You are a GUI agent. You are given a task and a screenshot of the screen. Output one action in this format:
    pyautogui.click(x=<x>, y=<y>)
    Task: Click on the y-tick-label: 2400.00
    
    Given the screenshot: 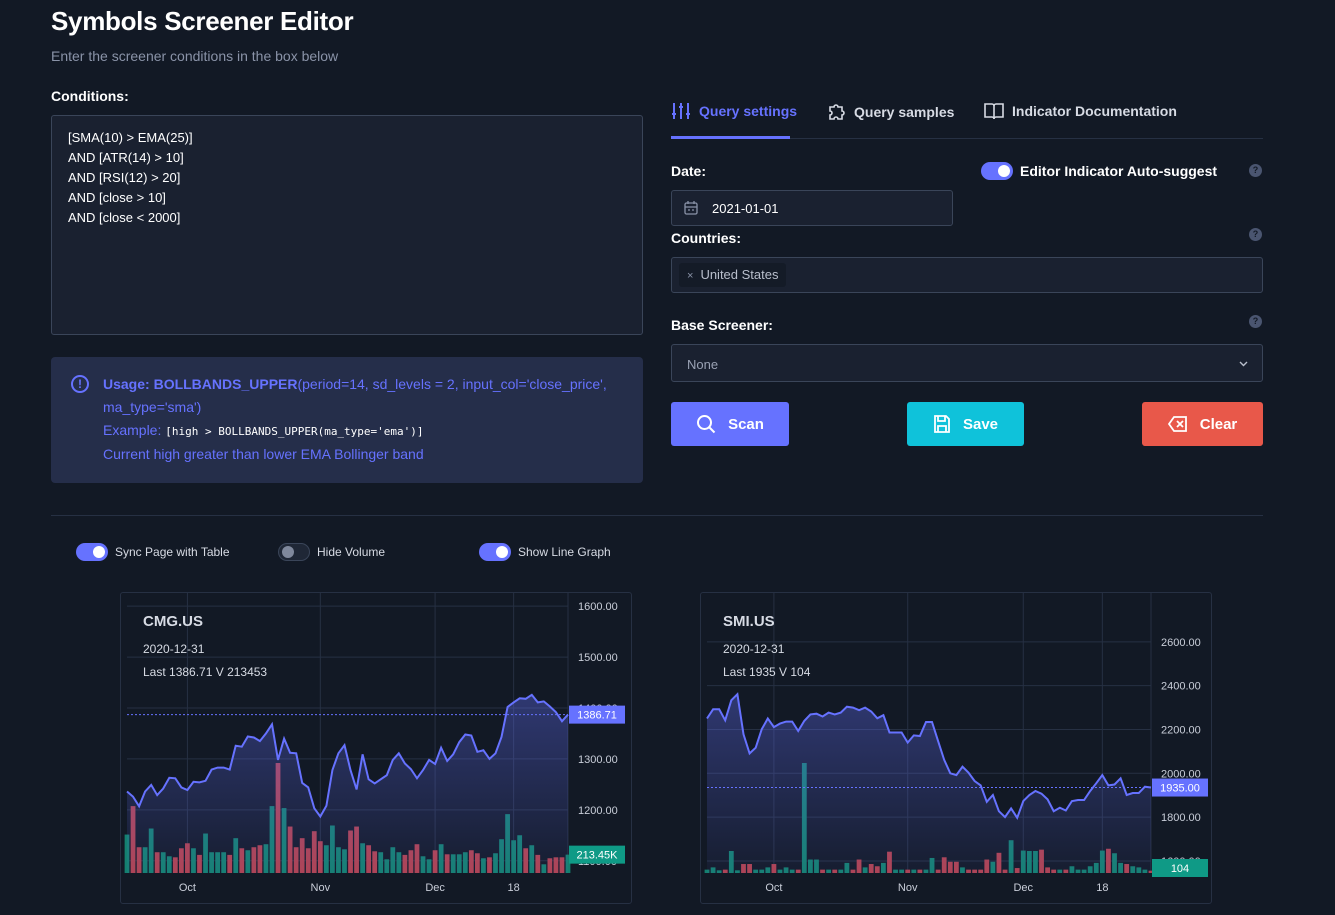 What is the action you would take?
    pyautogui.click(x=1181, y=687)
    